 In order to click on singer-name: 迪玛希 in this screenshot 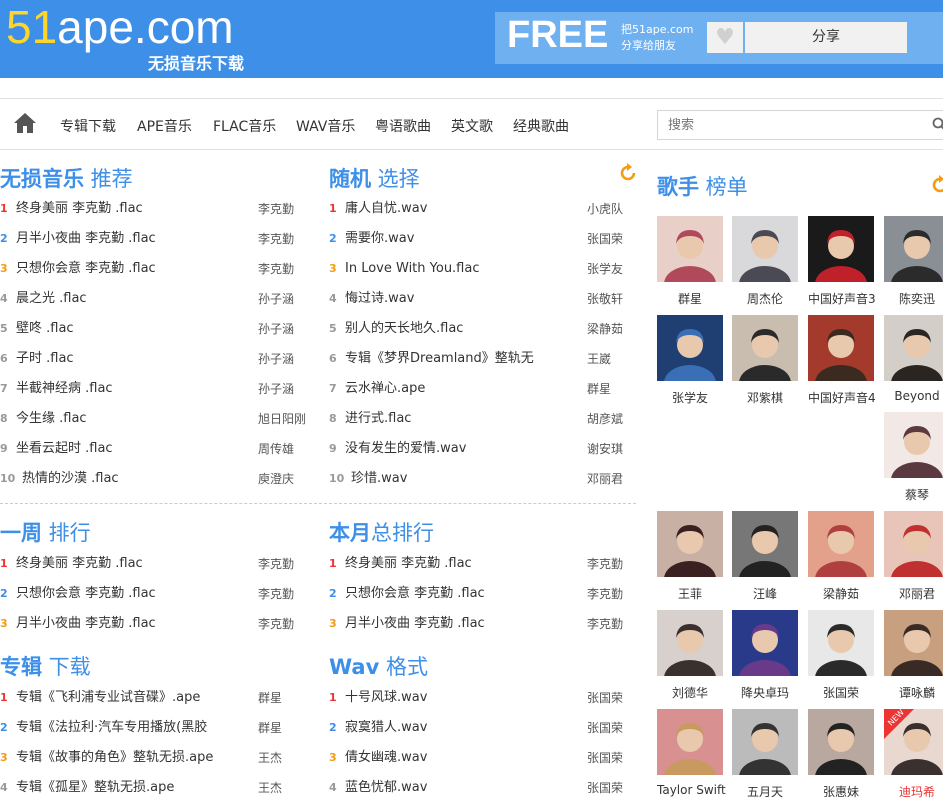, I will do `click(913, 791)`.